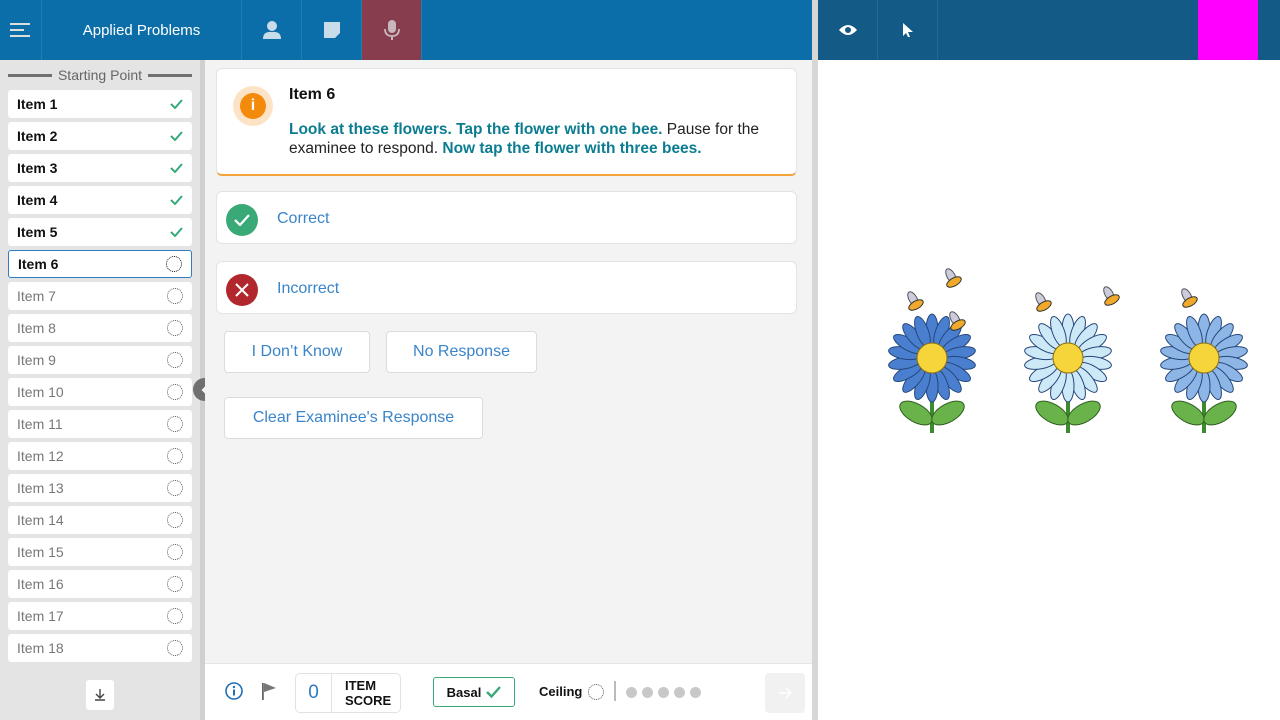  What do you see at coordinates (40, 456) in the screenshot?
I see `sidebar-item-label: Item 12` at bounding box center [40, 456].